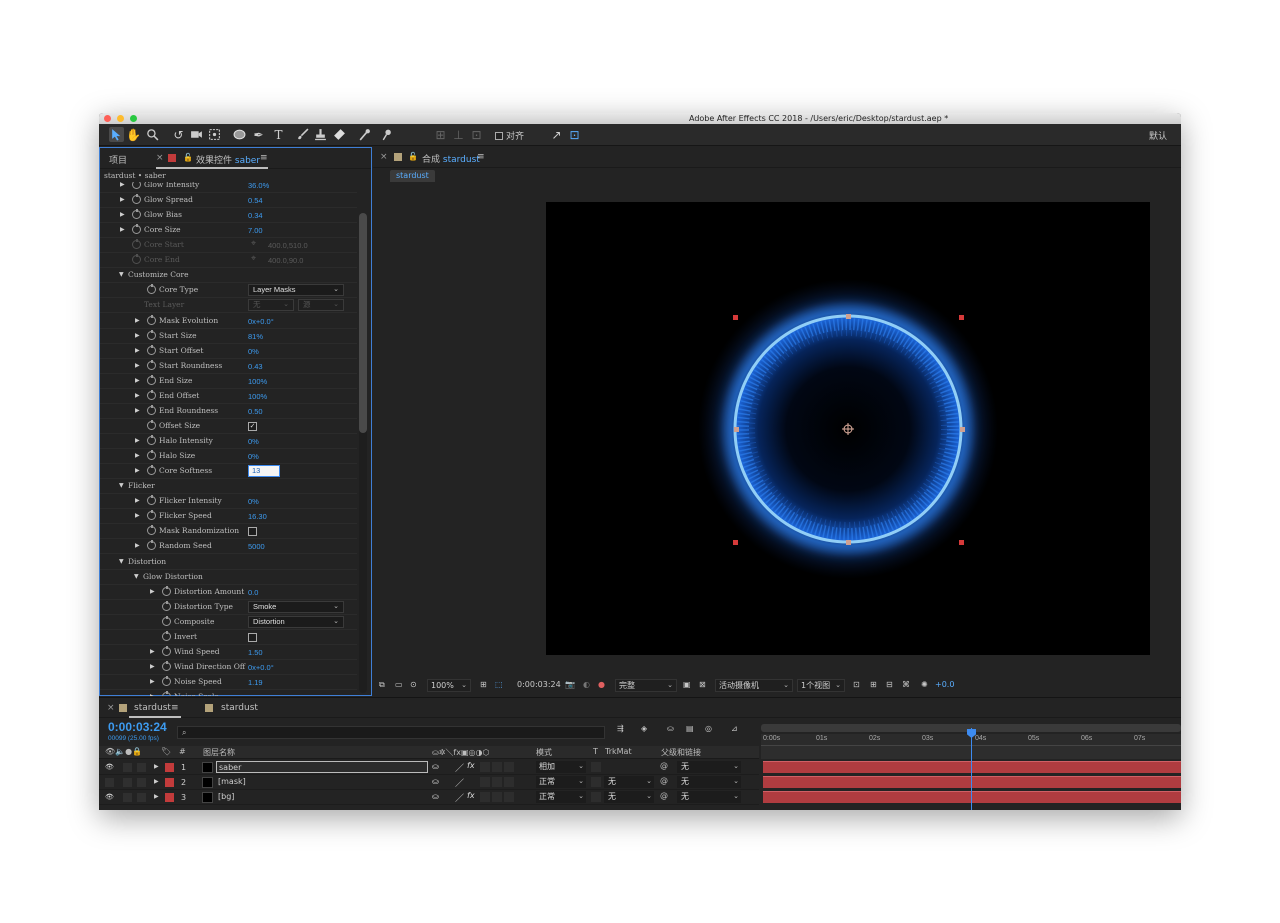  I want to click on property-row: ▶ Core Size 7.00, so click(228, 231).